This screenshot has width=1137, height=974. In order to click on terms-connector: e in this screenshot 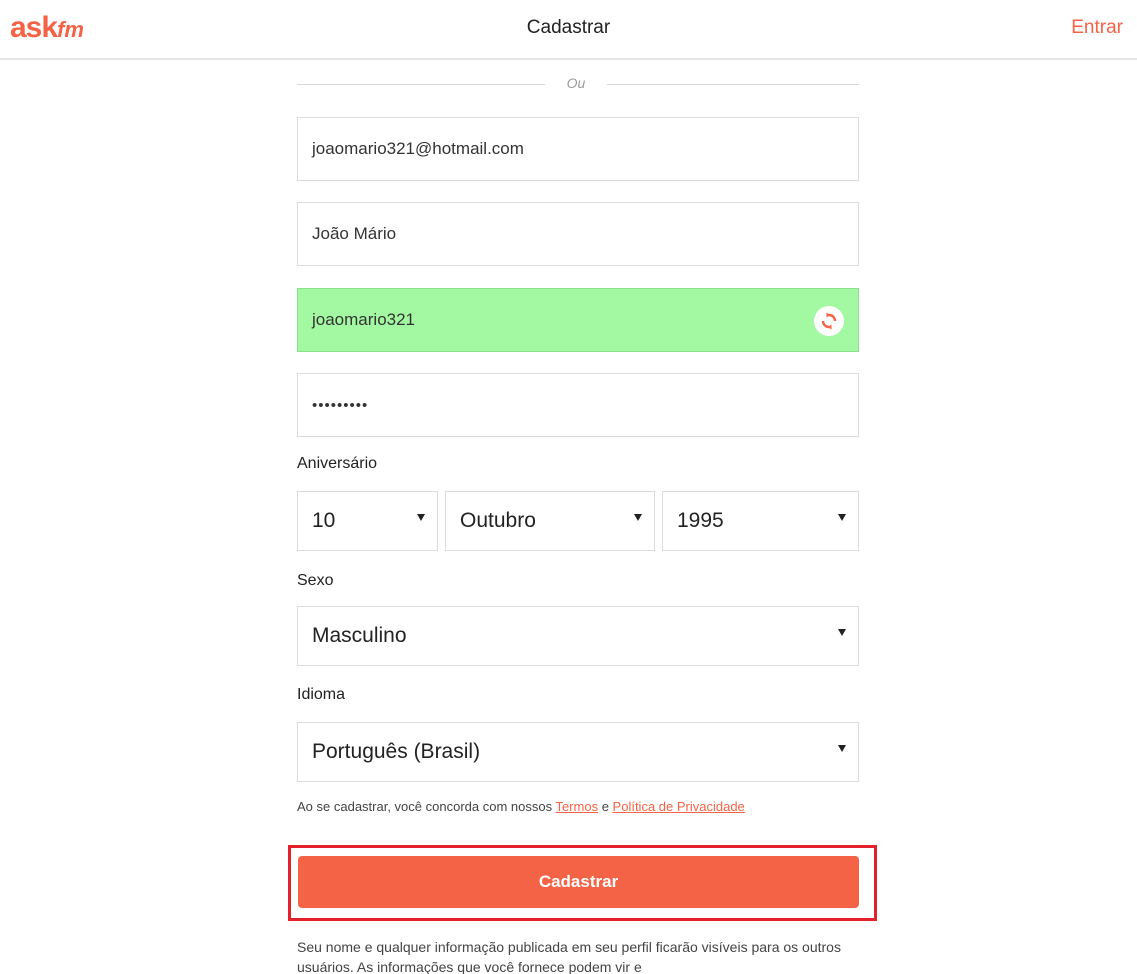, I will do `click(605, 806)`.